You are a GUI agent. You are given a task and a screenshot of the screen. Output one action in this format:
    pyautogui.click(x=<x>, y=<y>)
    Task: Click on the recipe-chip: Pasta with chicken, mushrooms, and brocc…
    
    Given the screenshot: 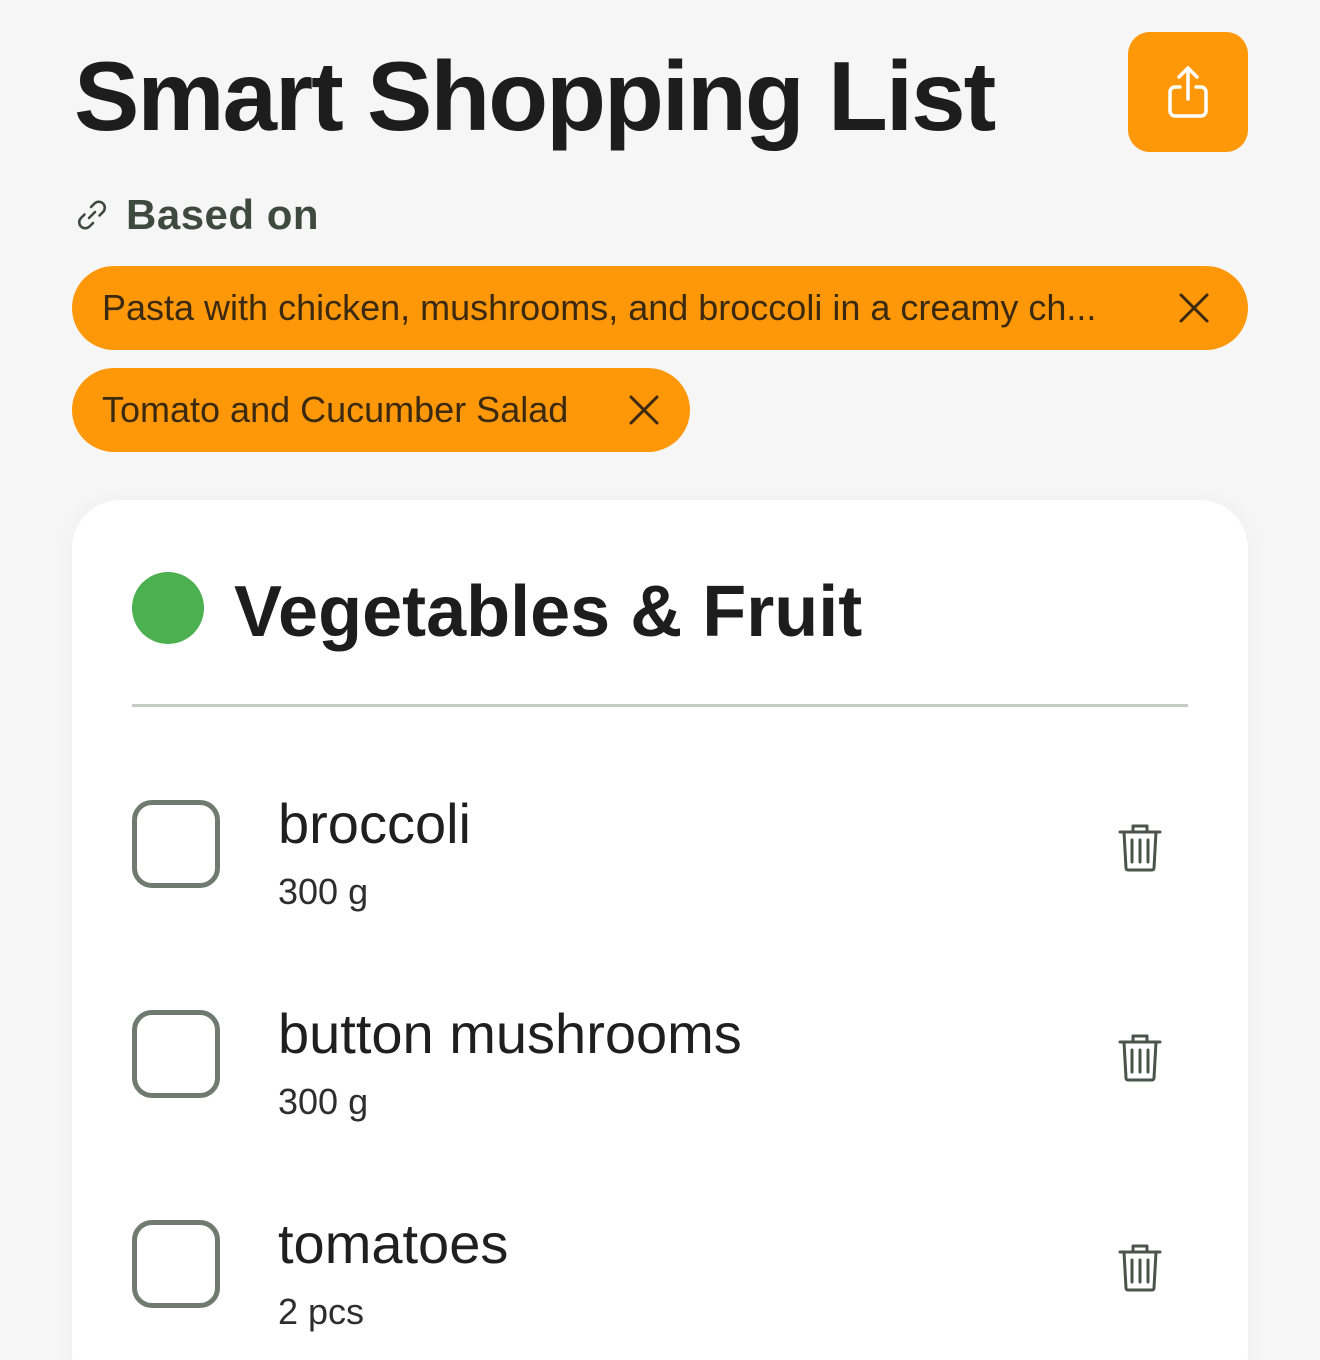 What is the action you would take?
    pyautogui.click(x=660, y=308)
    